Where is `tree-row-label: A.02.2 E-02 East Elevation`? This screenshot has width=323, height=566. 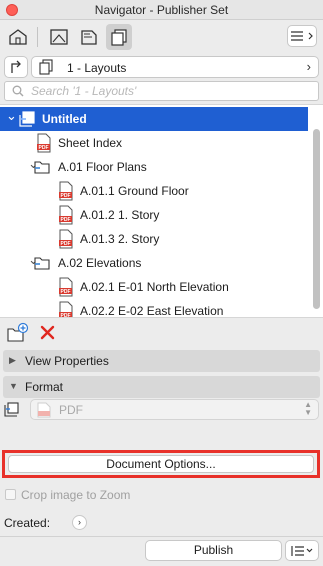 tree-row-label: A.02.2 E-02 East Elevation is located at coordinates (152, 311).